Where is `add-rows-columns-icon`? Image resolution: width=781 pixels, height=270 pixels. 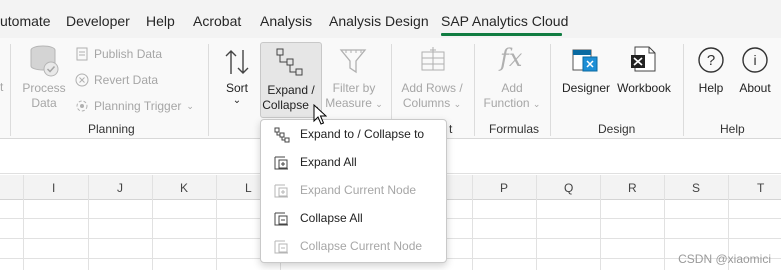 add-rows-columns-icon is located at coordinates (433, 59).